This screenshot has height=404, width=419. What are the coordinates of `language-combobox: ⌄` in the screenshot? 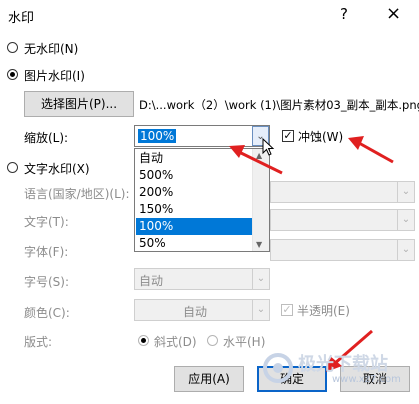 It's located at (342, 192).